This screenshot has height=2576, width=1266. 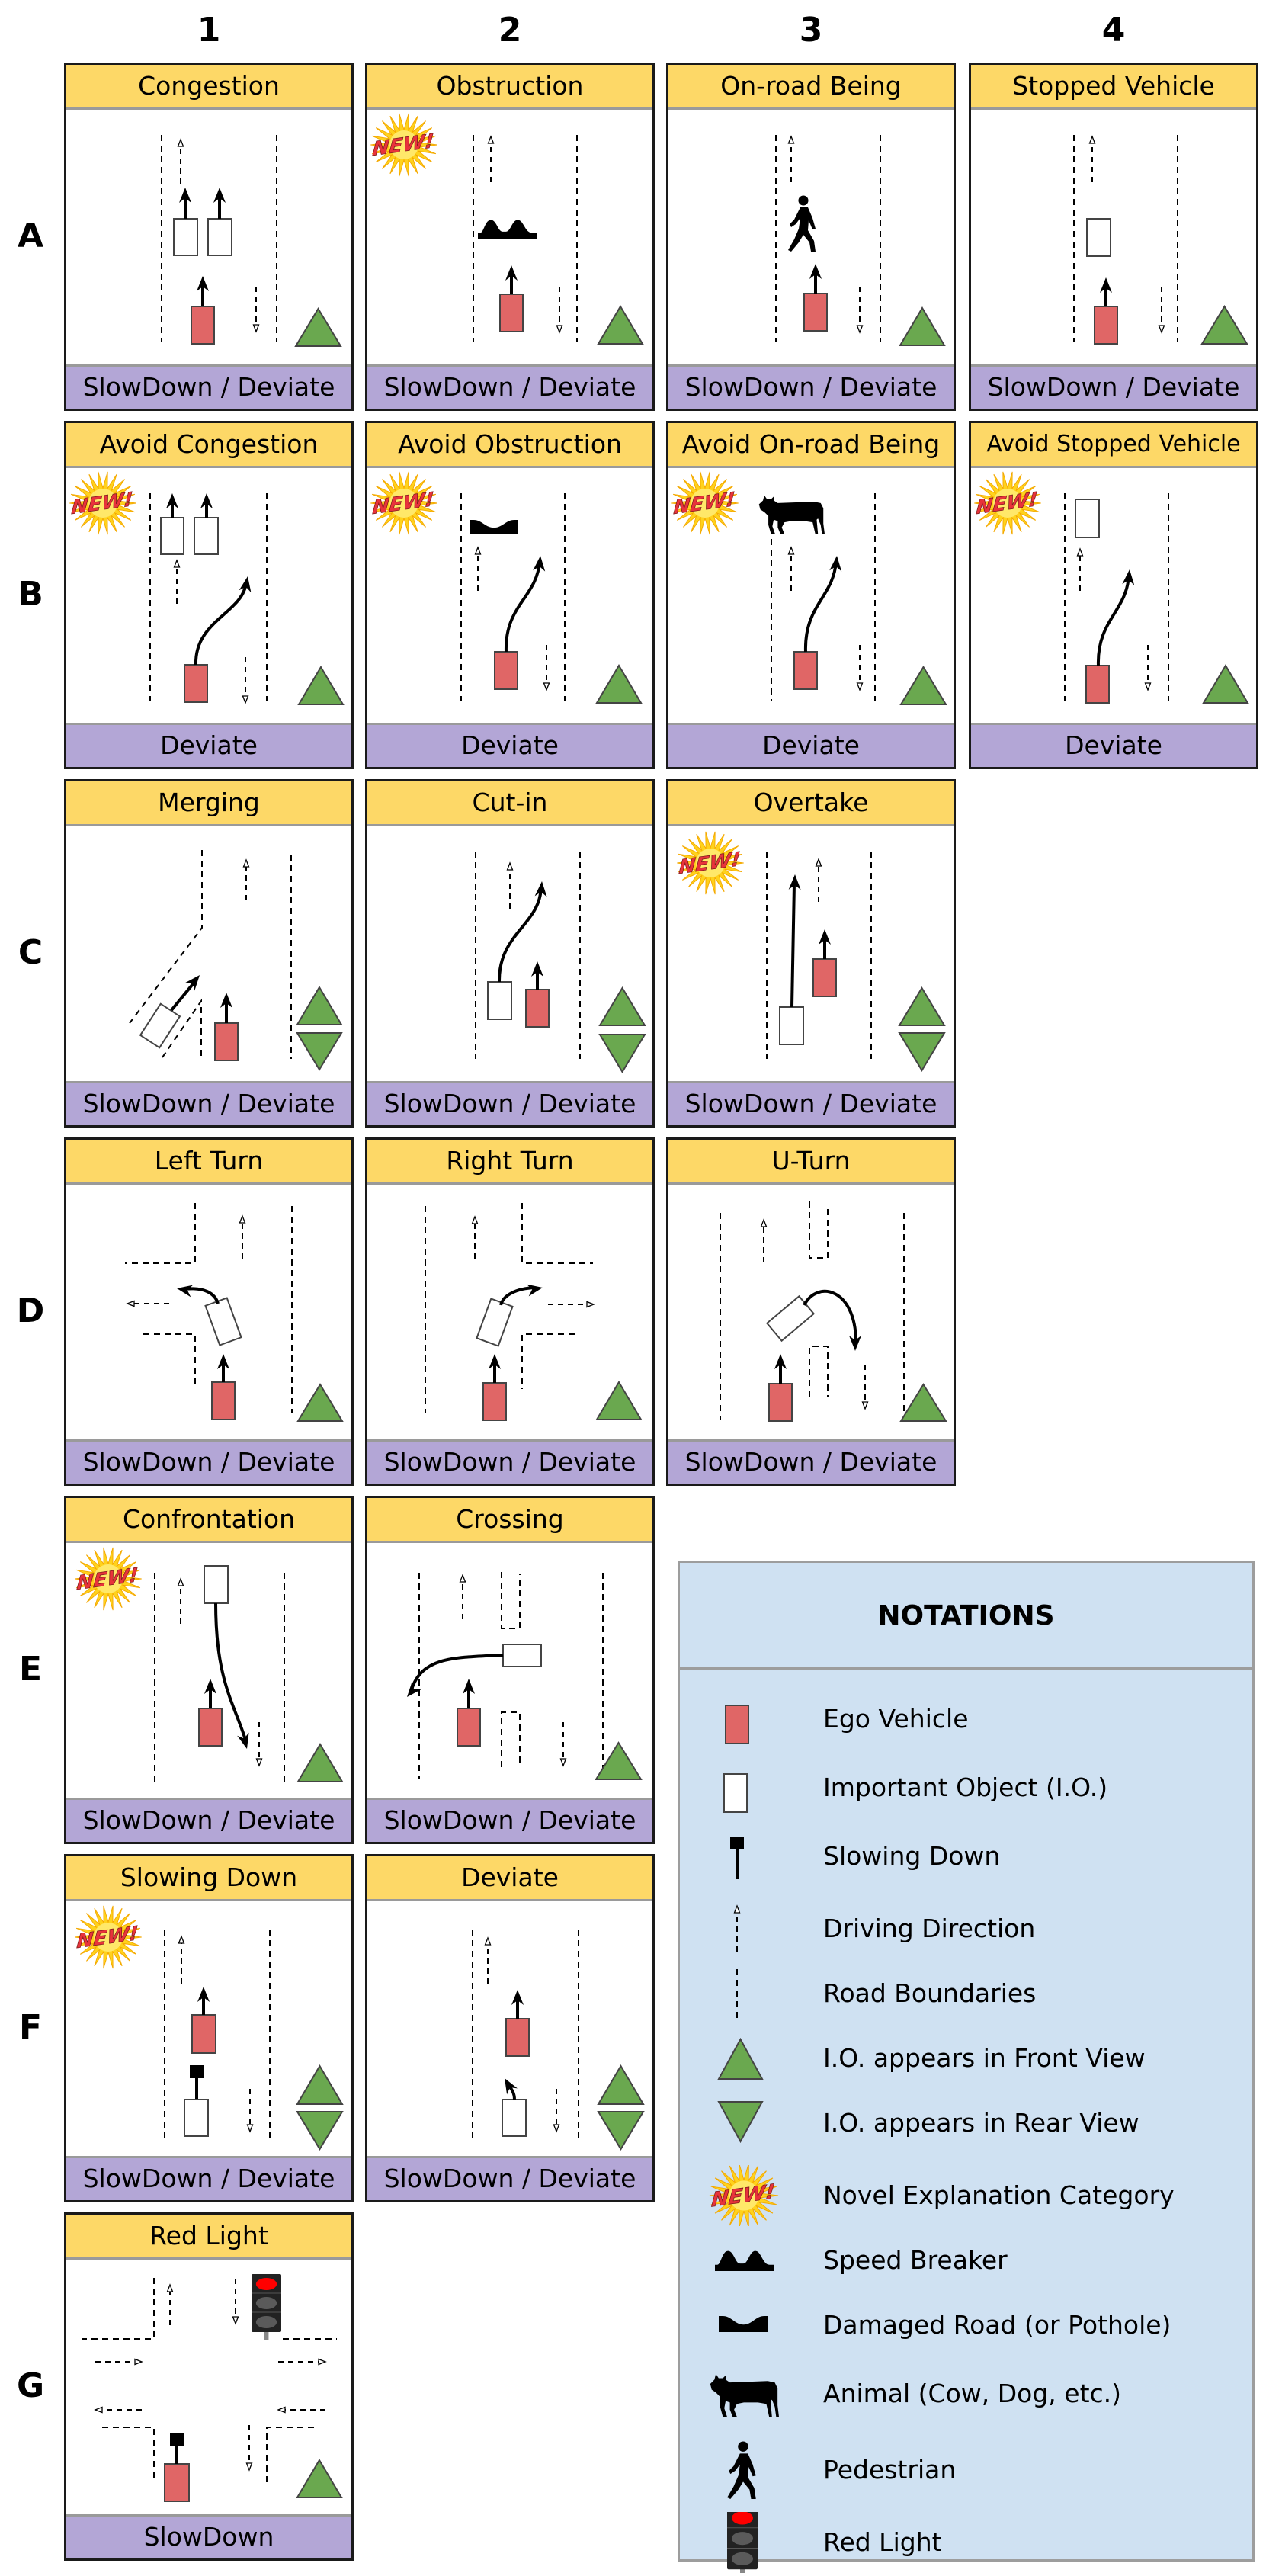 What do you see at coordinates (507, 229) in the screenshot?
I see `speed-breaker-icon` at bounding box center [507, 229].